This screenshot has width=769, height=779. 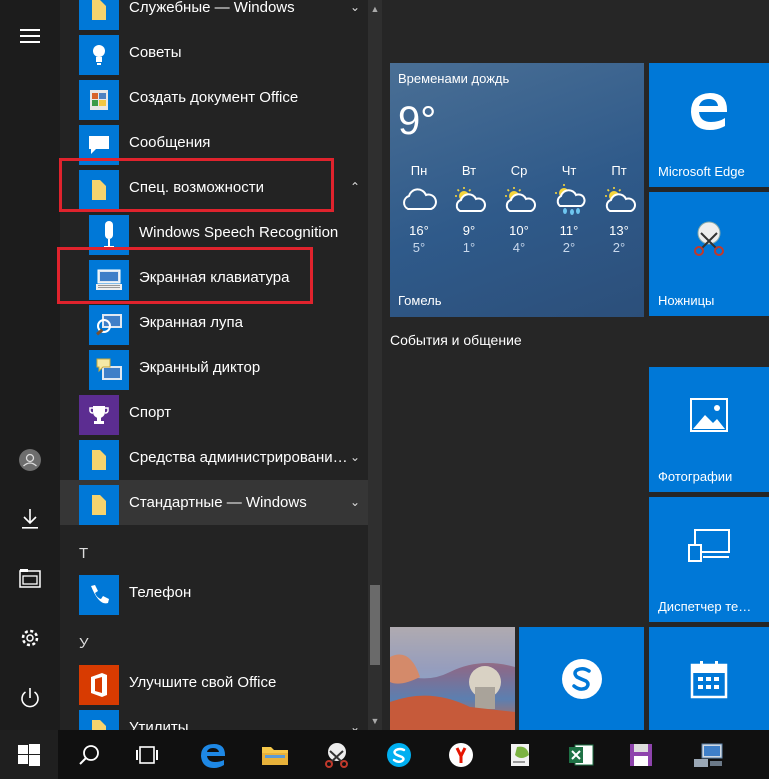 I want to click on forecast-low: 5°, so click(x=419, y=247).